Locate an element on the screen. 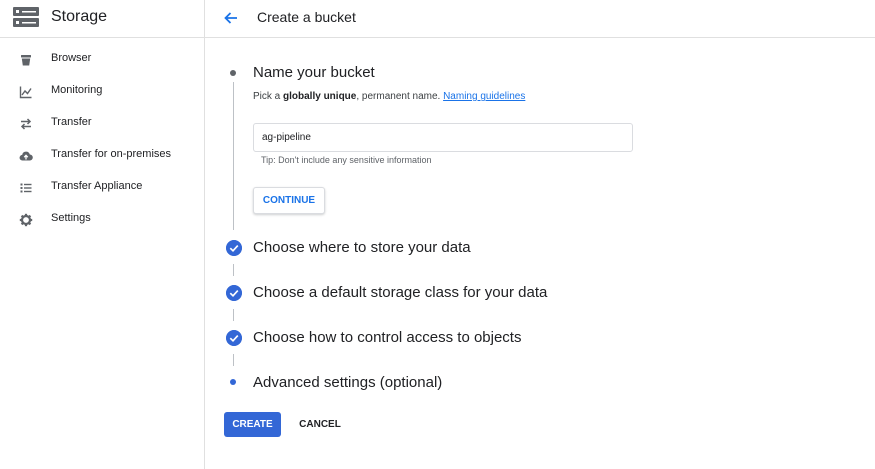 Image resolution: width=875 pixels, height=469 pixels. sidebar-item-label: Monitoring is located at coordinates (77, 90).